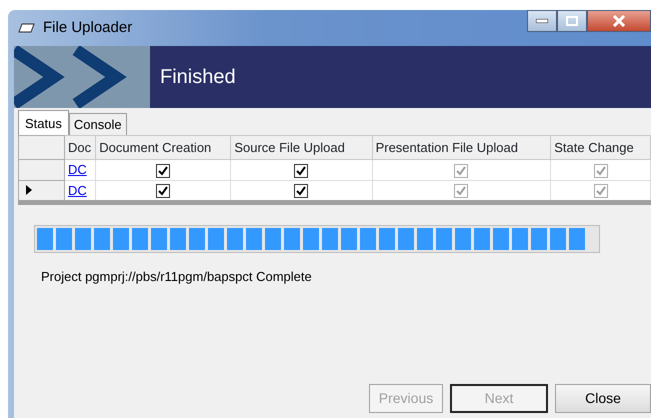 Image resolution: width=651 pixels, height=418 pixels. Describe the element at coordinates (43, 123) in the screenshot. I see `tab: Status` at that location.